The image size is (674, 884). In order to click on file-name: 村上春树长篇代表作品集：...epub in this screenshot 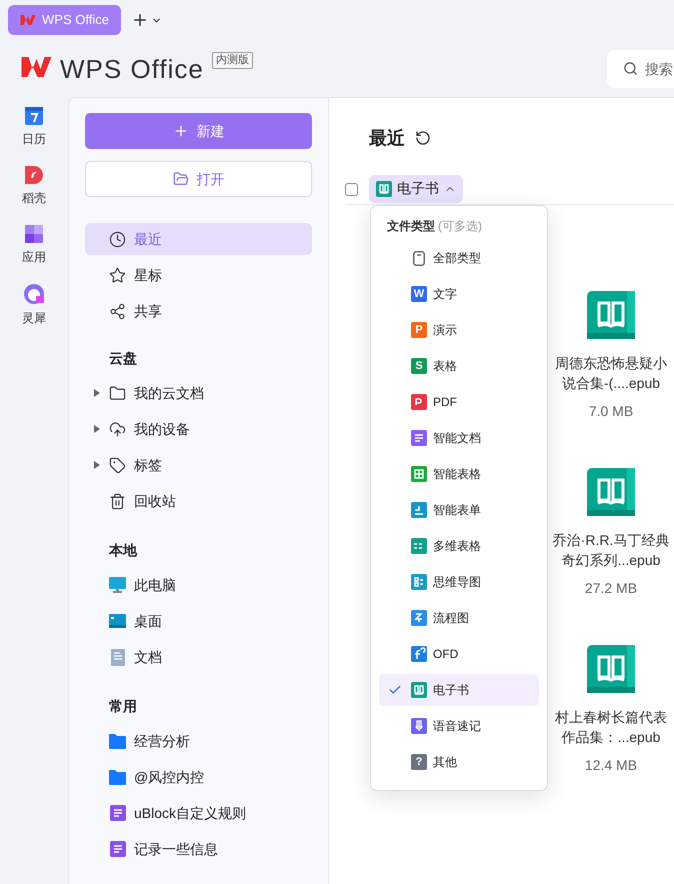, I will do `click(611, 727)`.